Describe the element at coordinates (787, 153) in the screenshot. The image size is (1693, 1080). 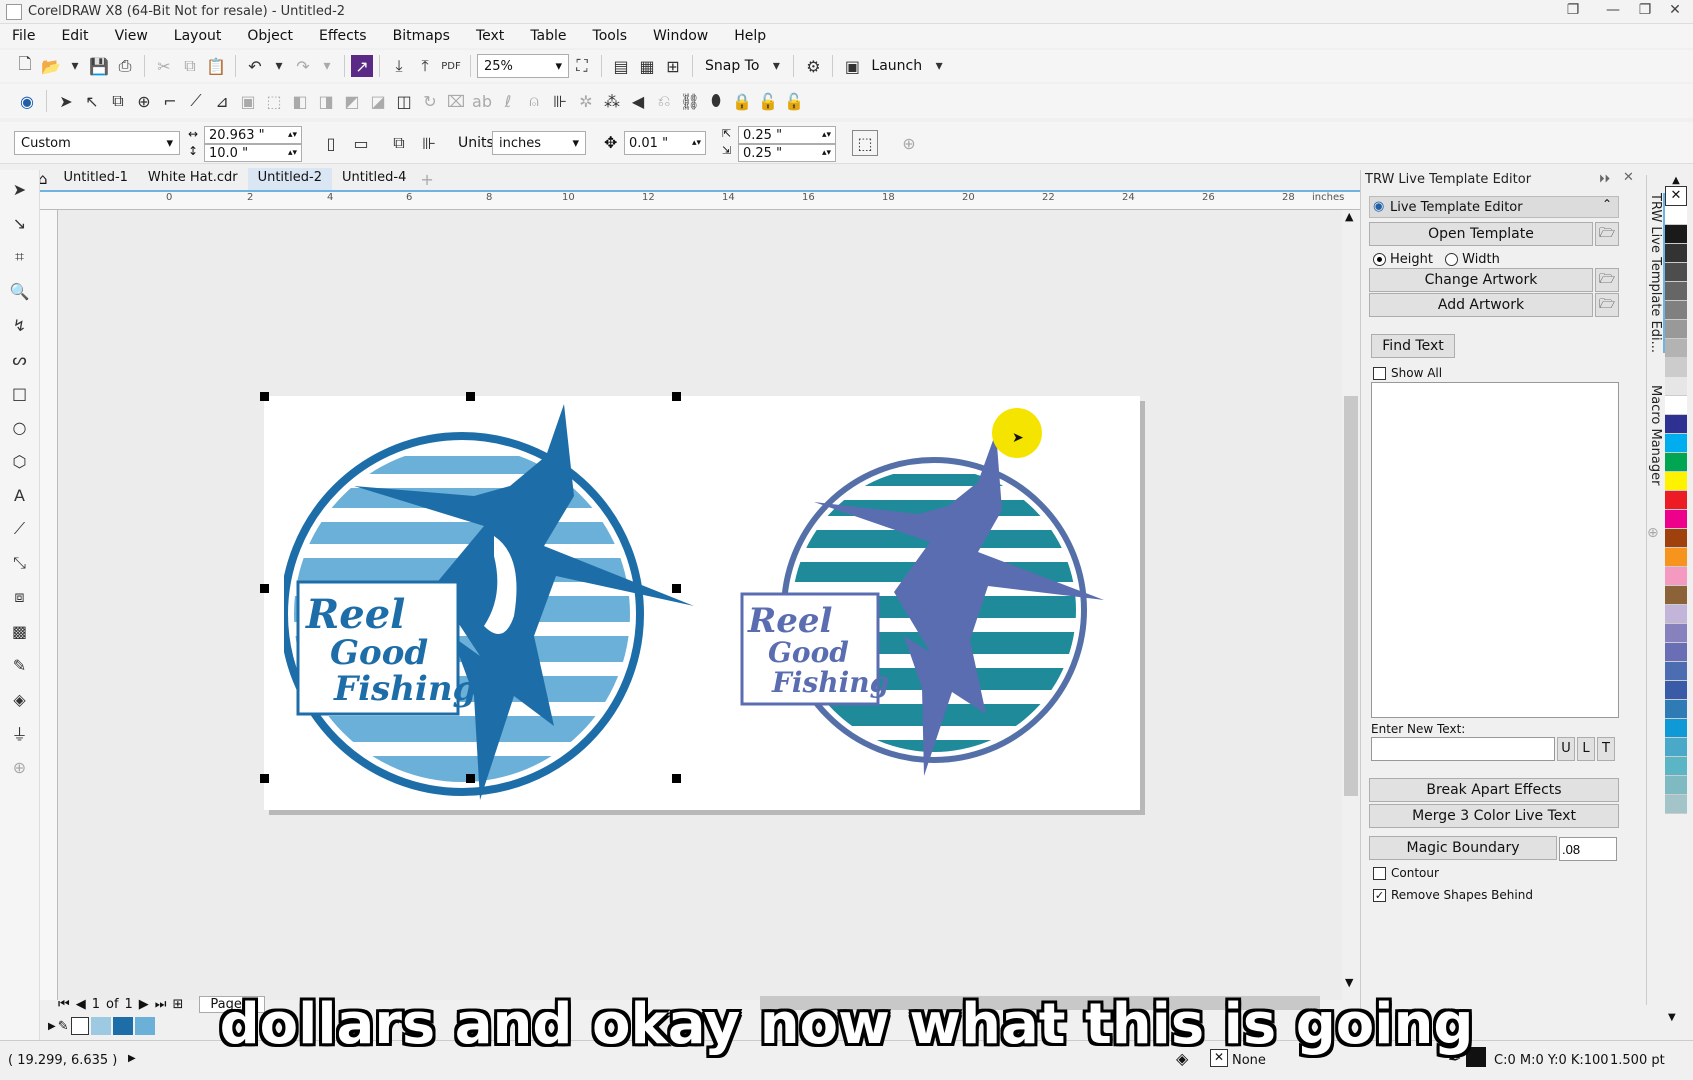
I see `duplicate-y-field: 0.25 " ▴▾` at that location.